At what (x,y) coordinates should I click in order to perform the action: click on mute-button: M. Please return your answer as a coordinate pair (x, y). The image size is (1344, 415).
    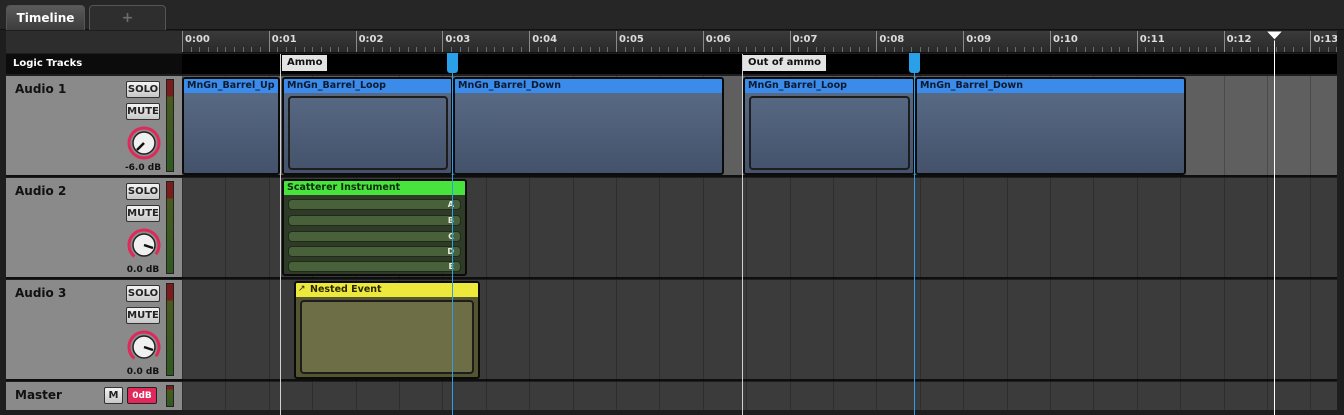
    Looking at the image, I should click on (113, 395).